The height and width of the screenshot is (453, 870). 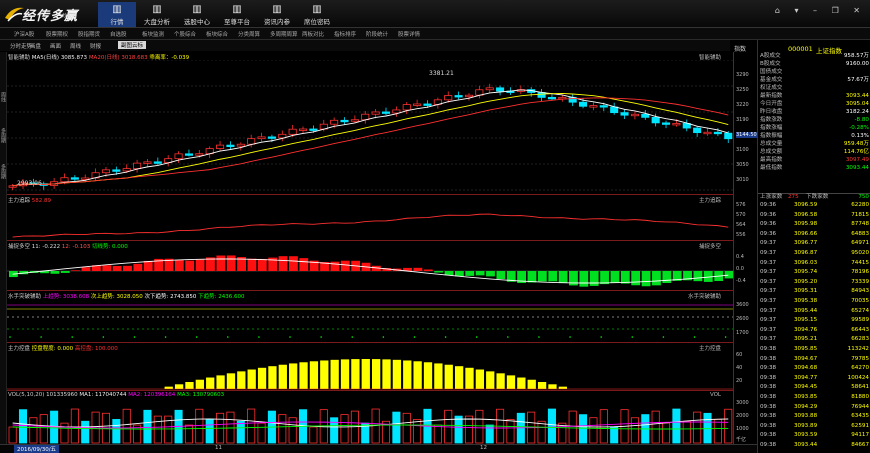 I want to click on subtab: 股票详情, so click(x=409, y=34).